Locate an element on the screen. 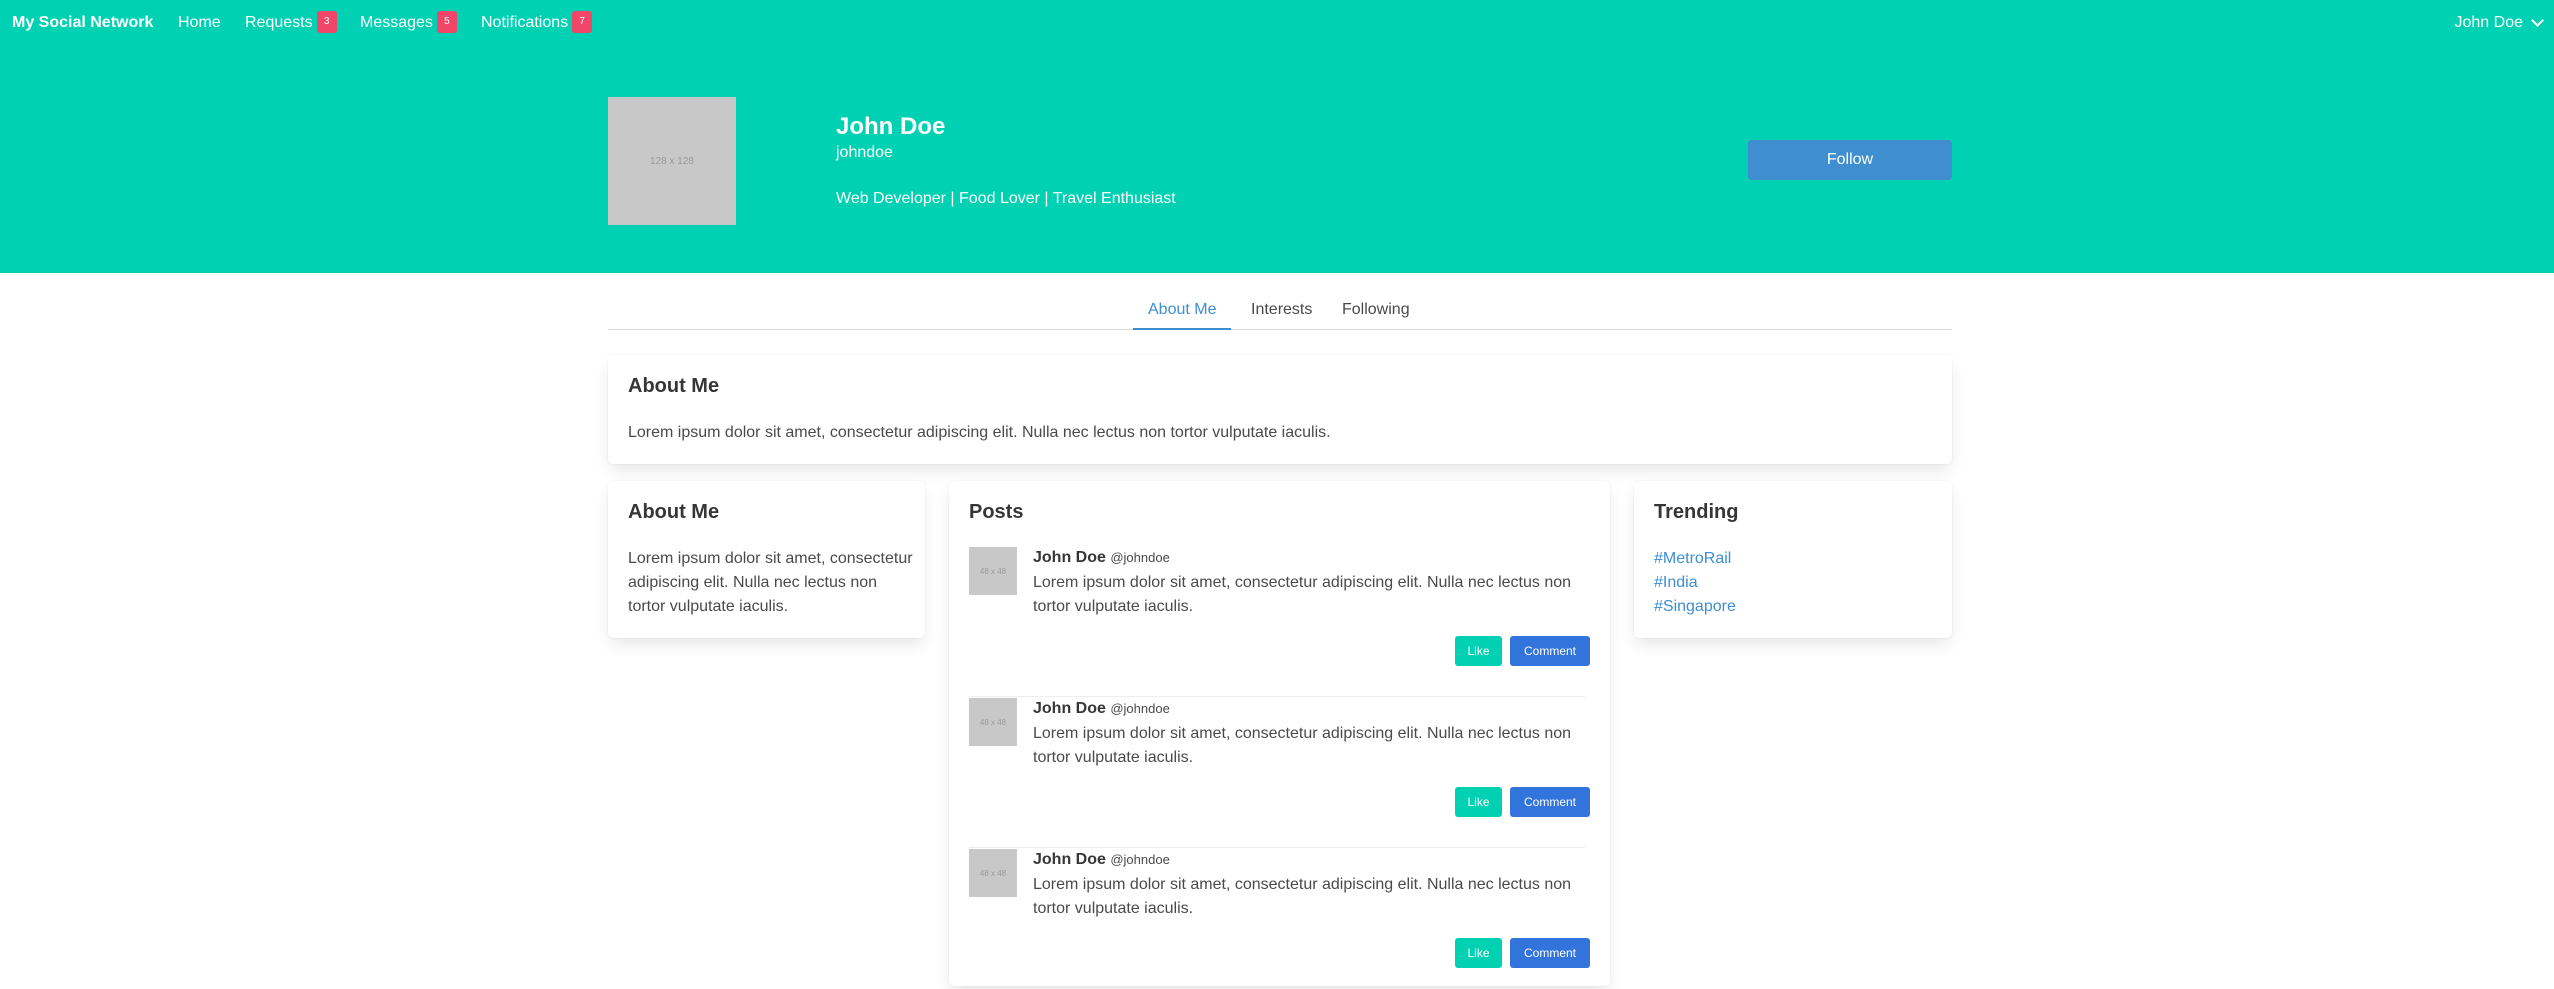  nav-item-home: Home is located at coordinates (199, 23).